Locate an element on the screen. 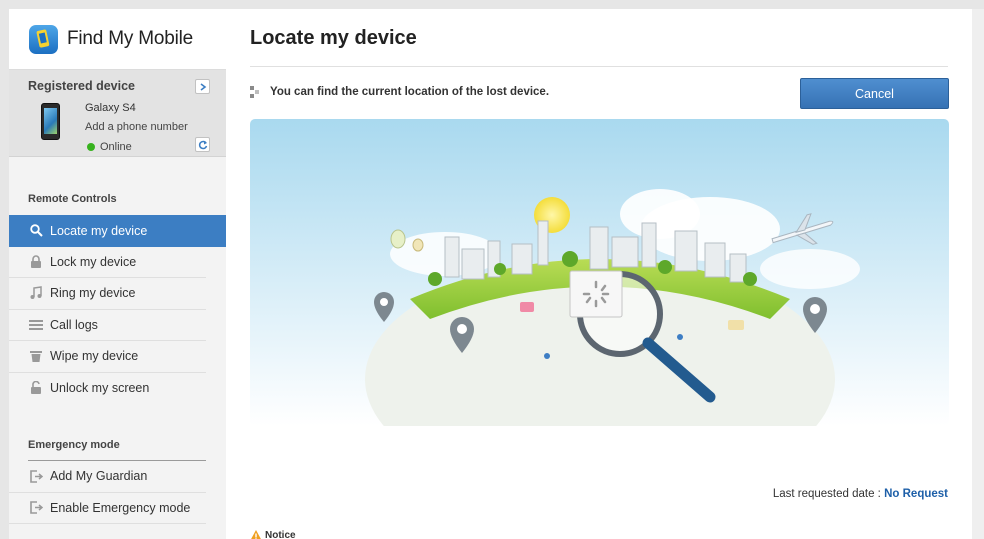 This screenshot has height=539, width=984. sidebar-item-unlock-my-screen: Unlock my screen is located at coordinates (107, 389).